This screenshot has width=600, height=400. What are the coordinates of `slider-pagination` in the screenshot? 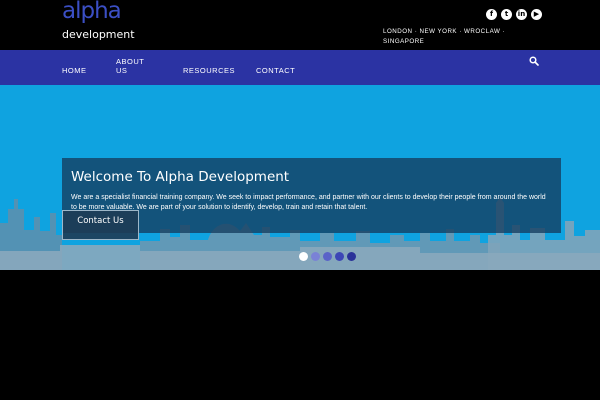 It's located at (327, 256).